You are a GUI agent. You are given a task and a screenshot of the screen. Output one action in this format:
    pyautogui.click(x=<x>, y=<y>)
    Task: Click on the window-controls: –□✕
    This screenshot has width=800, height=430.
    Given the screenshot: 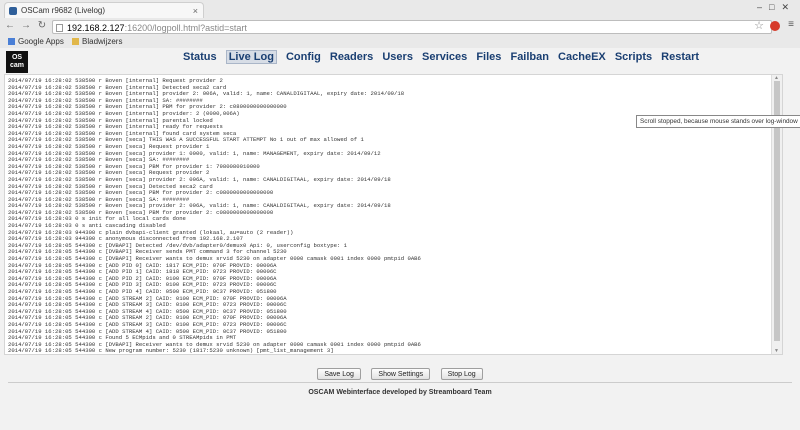 What is the action you would take?
    pyautogui.click(x=776, y=7)
    